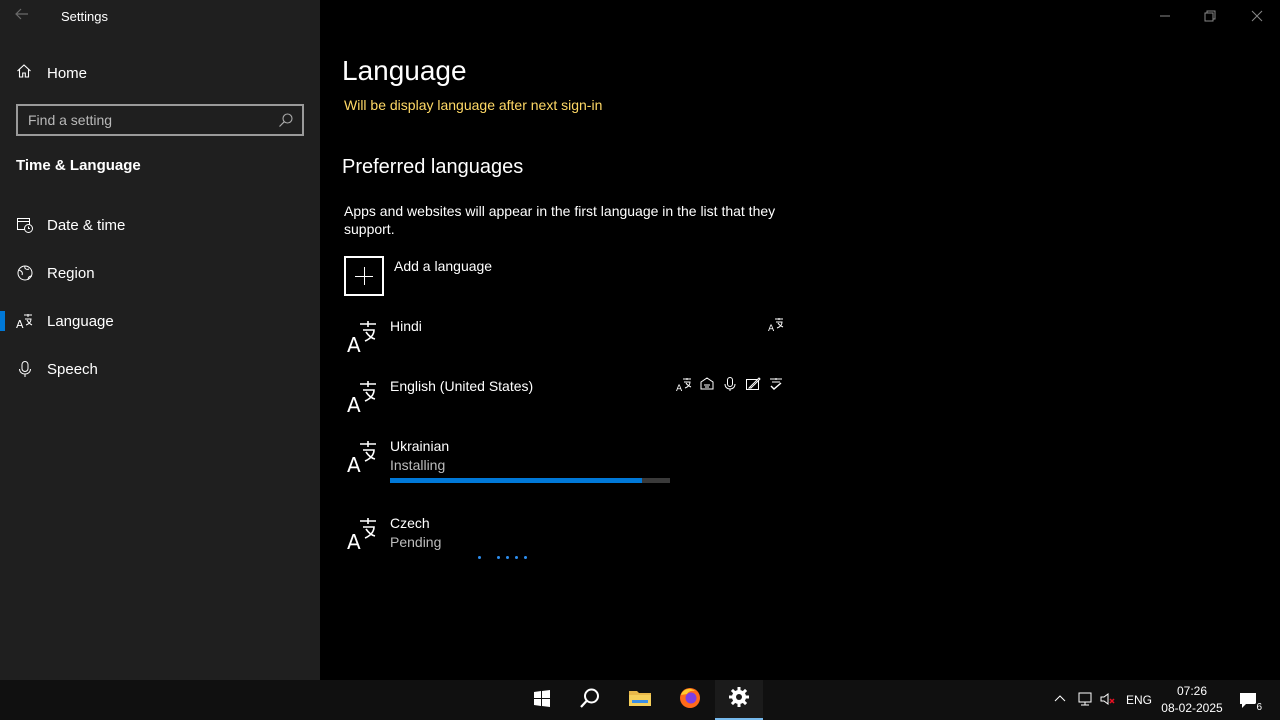  Describe the element at coordinates (418, 276) in the screenshot. I see `add-language-button: Add a language` at that location.